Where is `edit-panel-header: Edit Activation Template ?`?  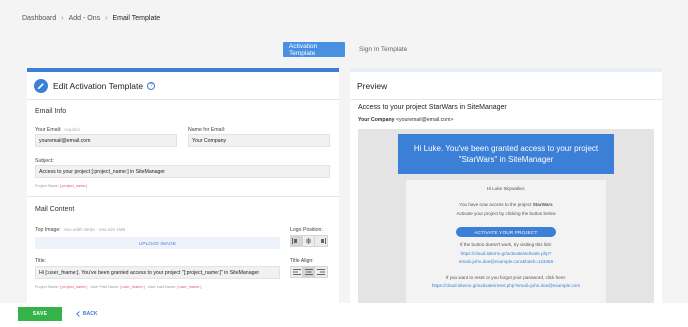
edit-panel-header: Edit Activation Template ? is located at coordinates (183, 86).